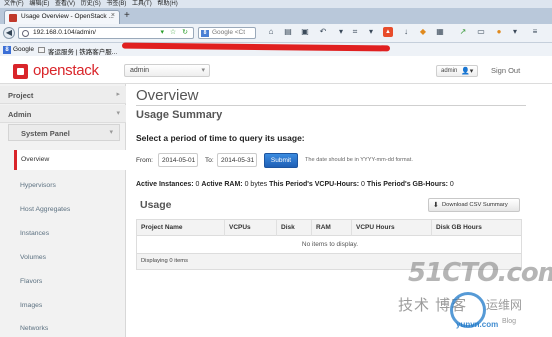  What do you see at coordinates (156, 205) in the screenshot?
I see `usage-table-title: Usage` at bounding box center [156, 205].